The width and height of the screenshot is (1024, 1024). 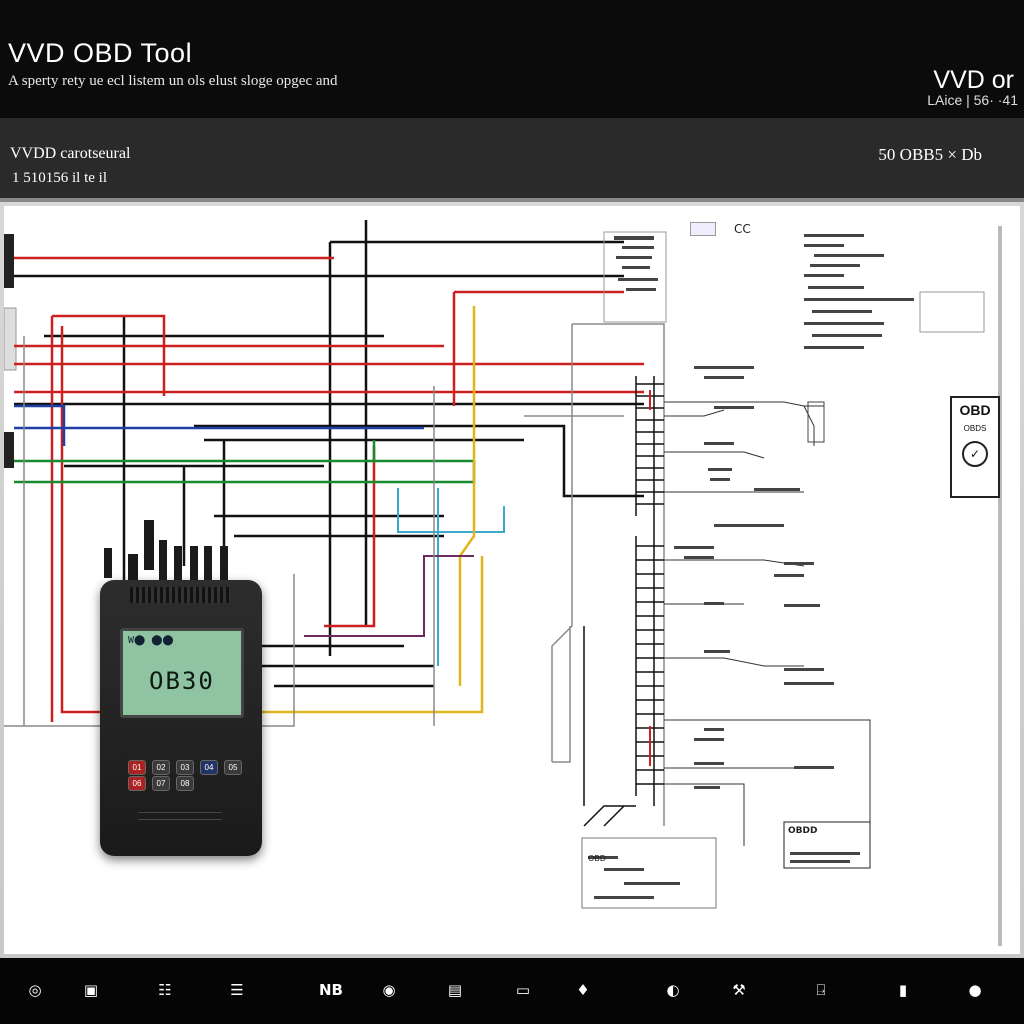 I want to click on device-key: 06, so click(x=137, y=783).